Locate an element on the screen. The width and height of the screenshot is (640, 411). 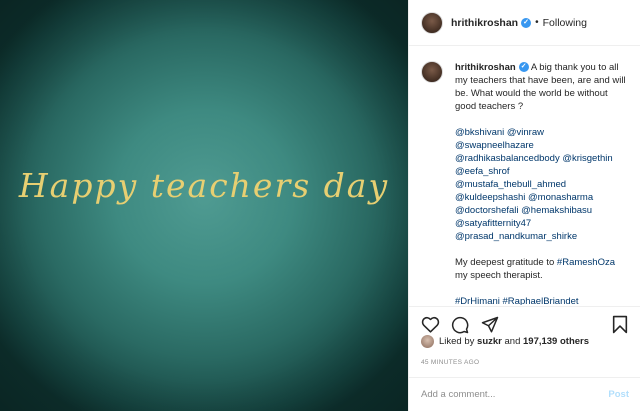
mention-link: @kuldeepshashi is located at coordinates (490, 197).